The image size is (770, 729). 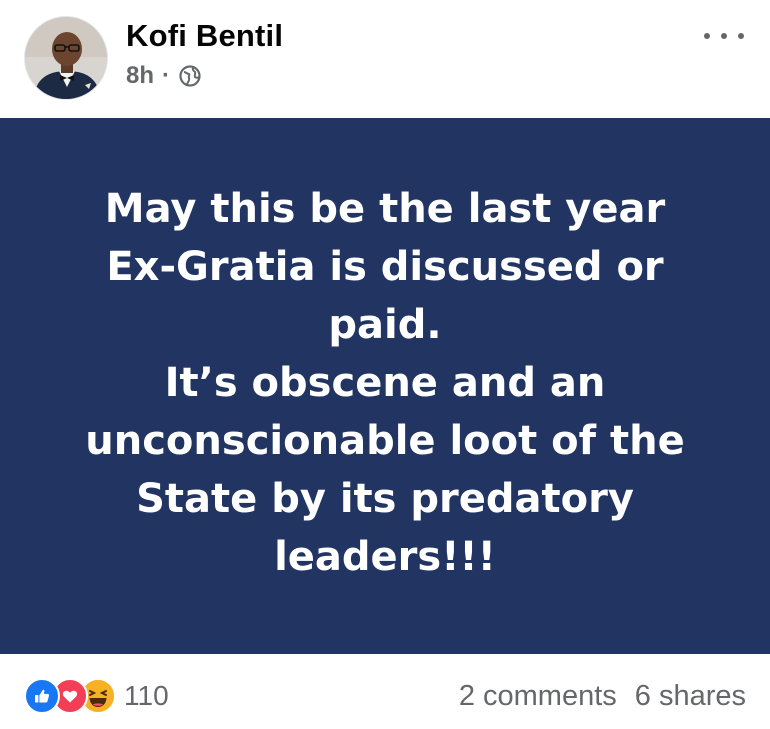 I want to click on avatar, so click(x=66, y=58).